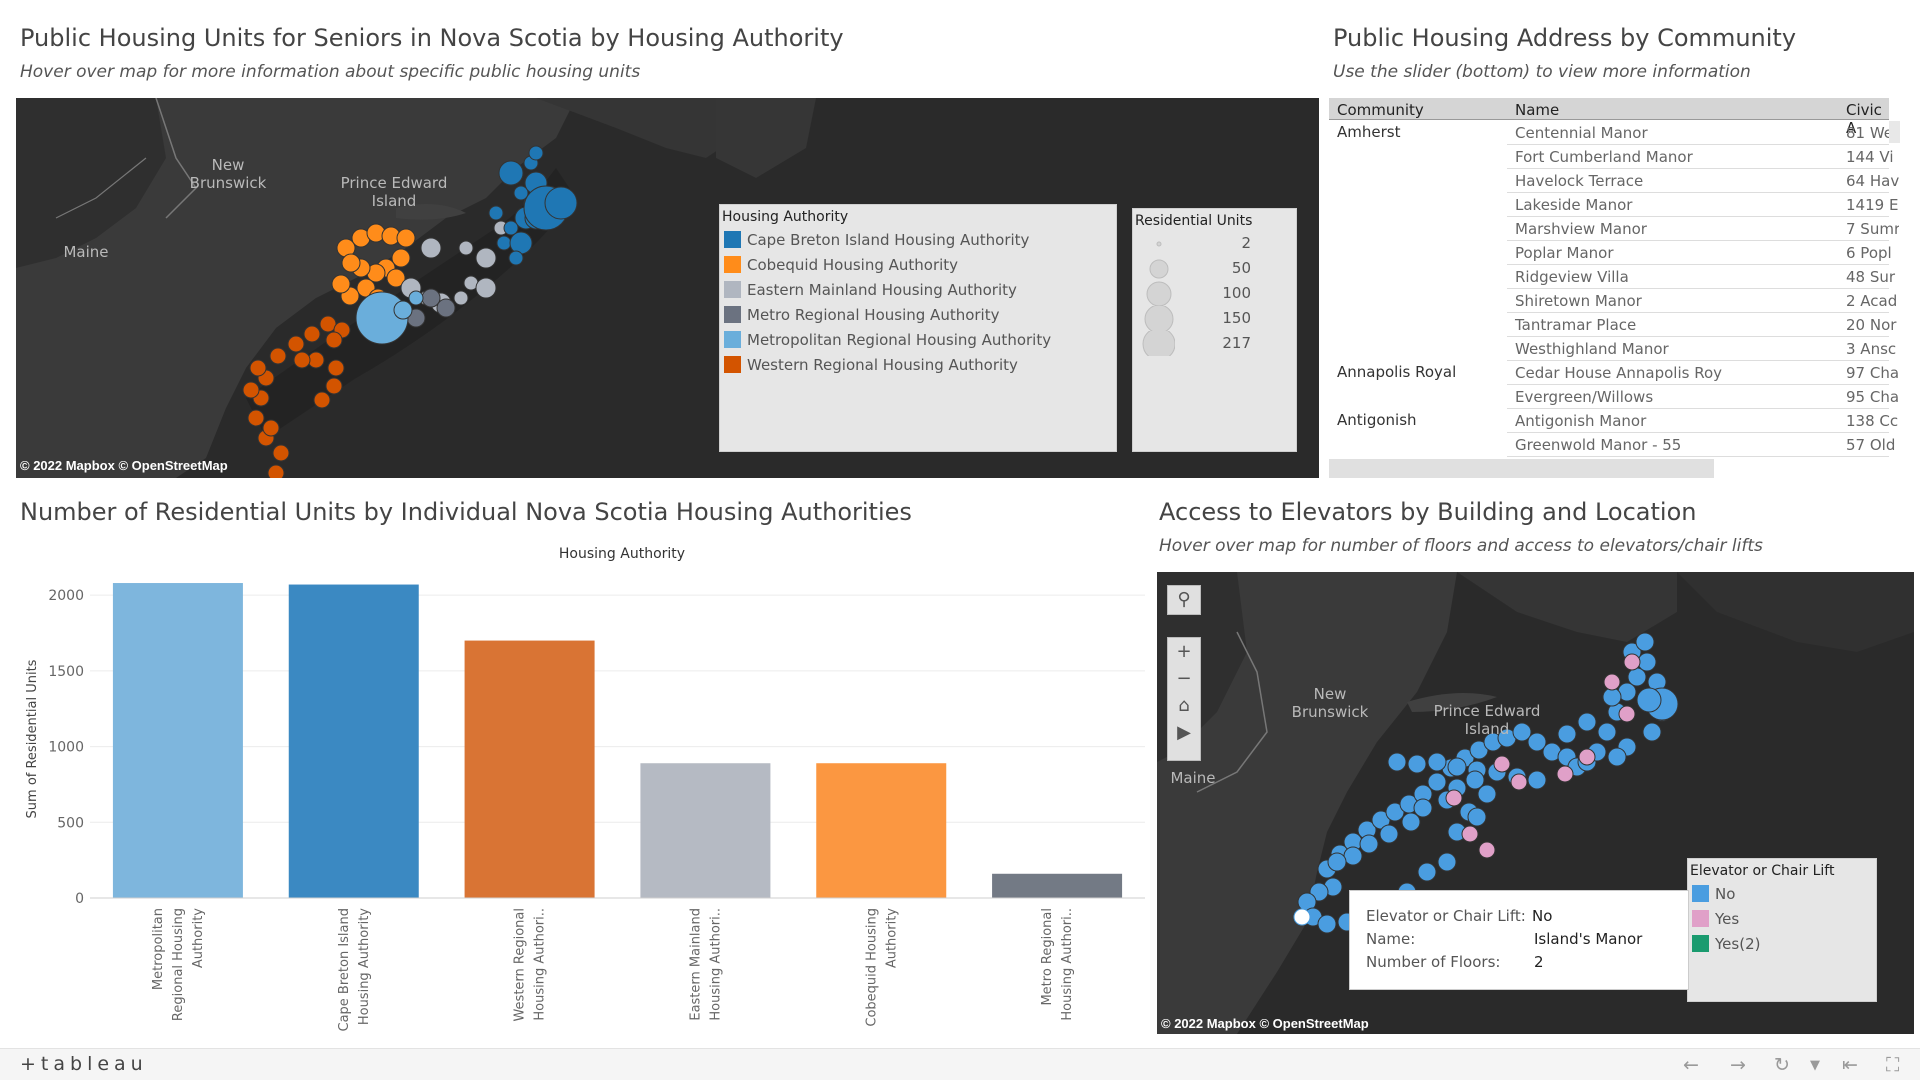  What do you see at coordinates (1610, 253) in the screenshot?
I see `table-row: Poplar Manor 6 Popl` at bounding box center [1610, 253].